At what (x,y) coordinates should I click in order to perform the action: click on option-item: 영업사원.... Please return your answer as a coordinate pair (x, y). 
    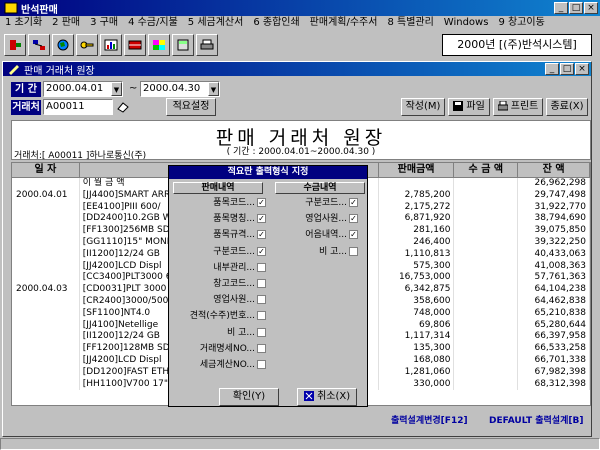
    Looking at the image, I should click on (218, 300).